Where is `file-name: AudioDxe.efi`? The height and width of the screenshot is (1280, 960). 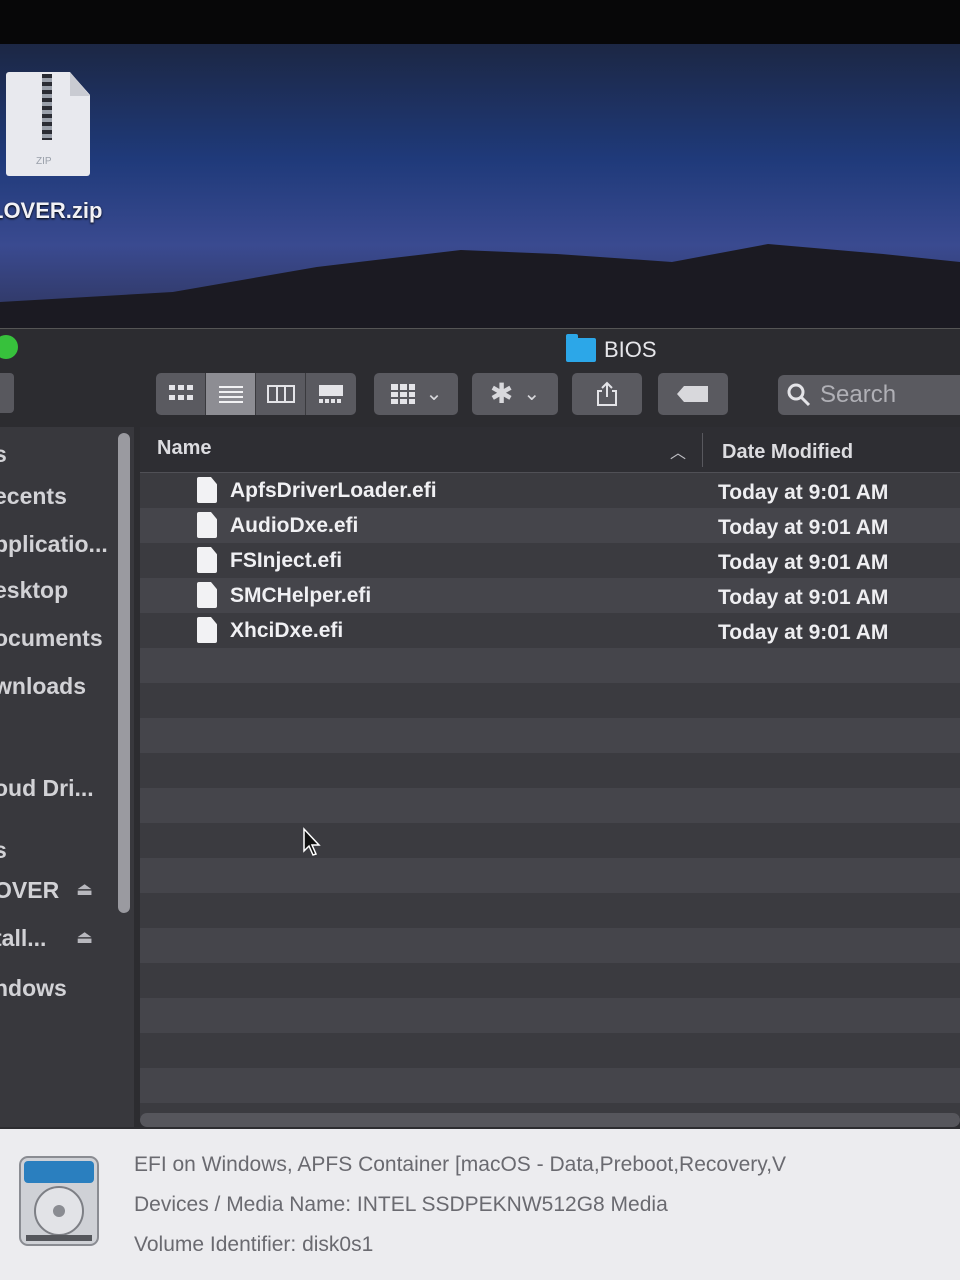 file-name: AudioDxe.efi is located at coordinates (294, 525).